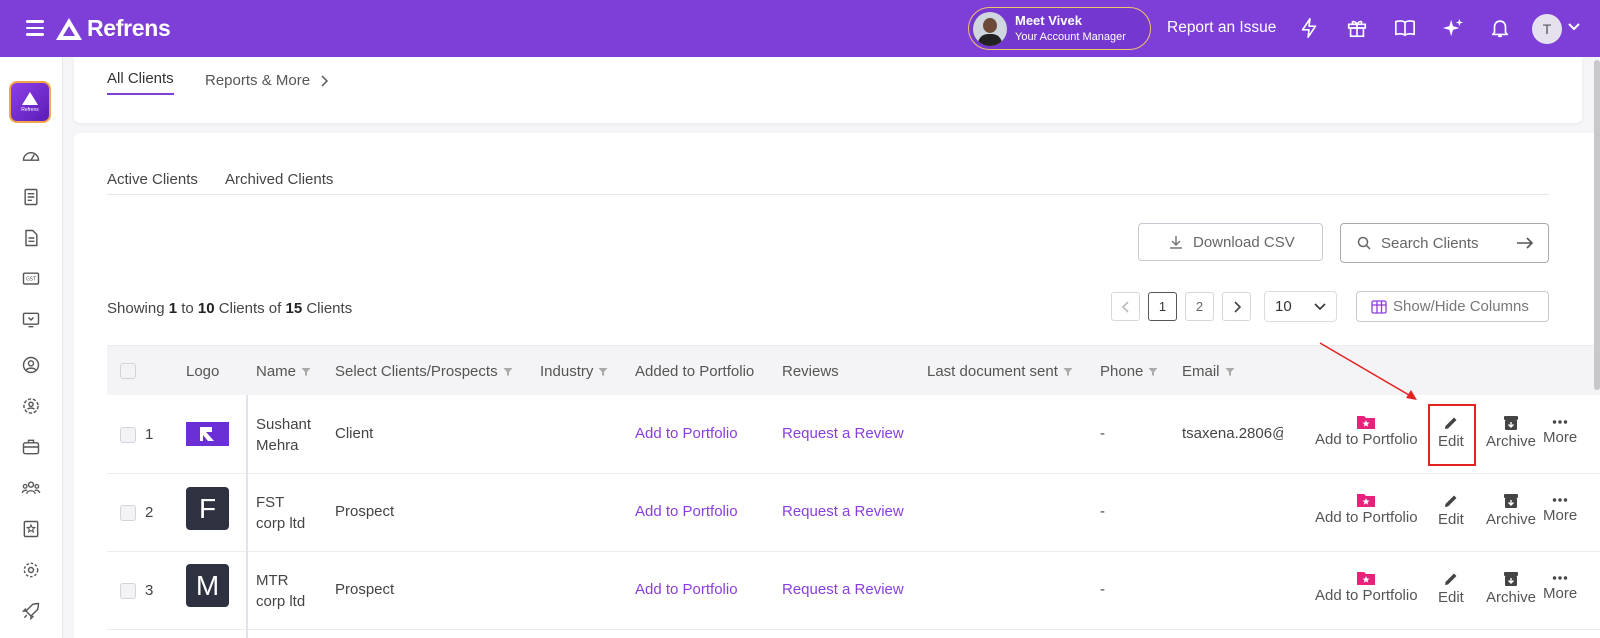 This screenshot has height=638, width=1600. Describe the element at coordinates (31, 611) in the screenshot. I see `rocket-icon` at that location.